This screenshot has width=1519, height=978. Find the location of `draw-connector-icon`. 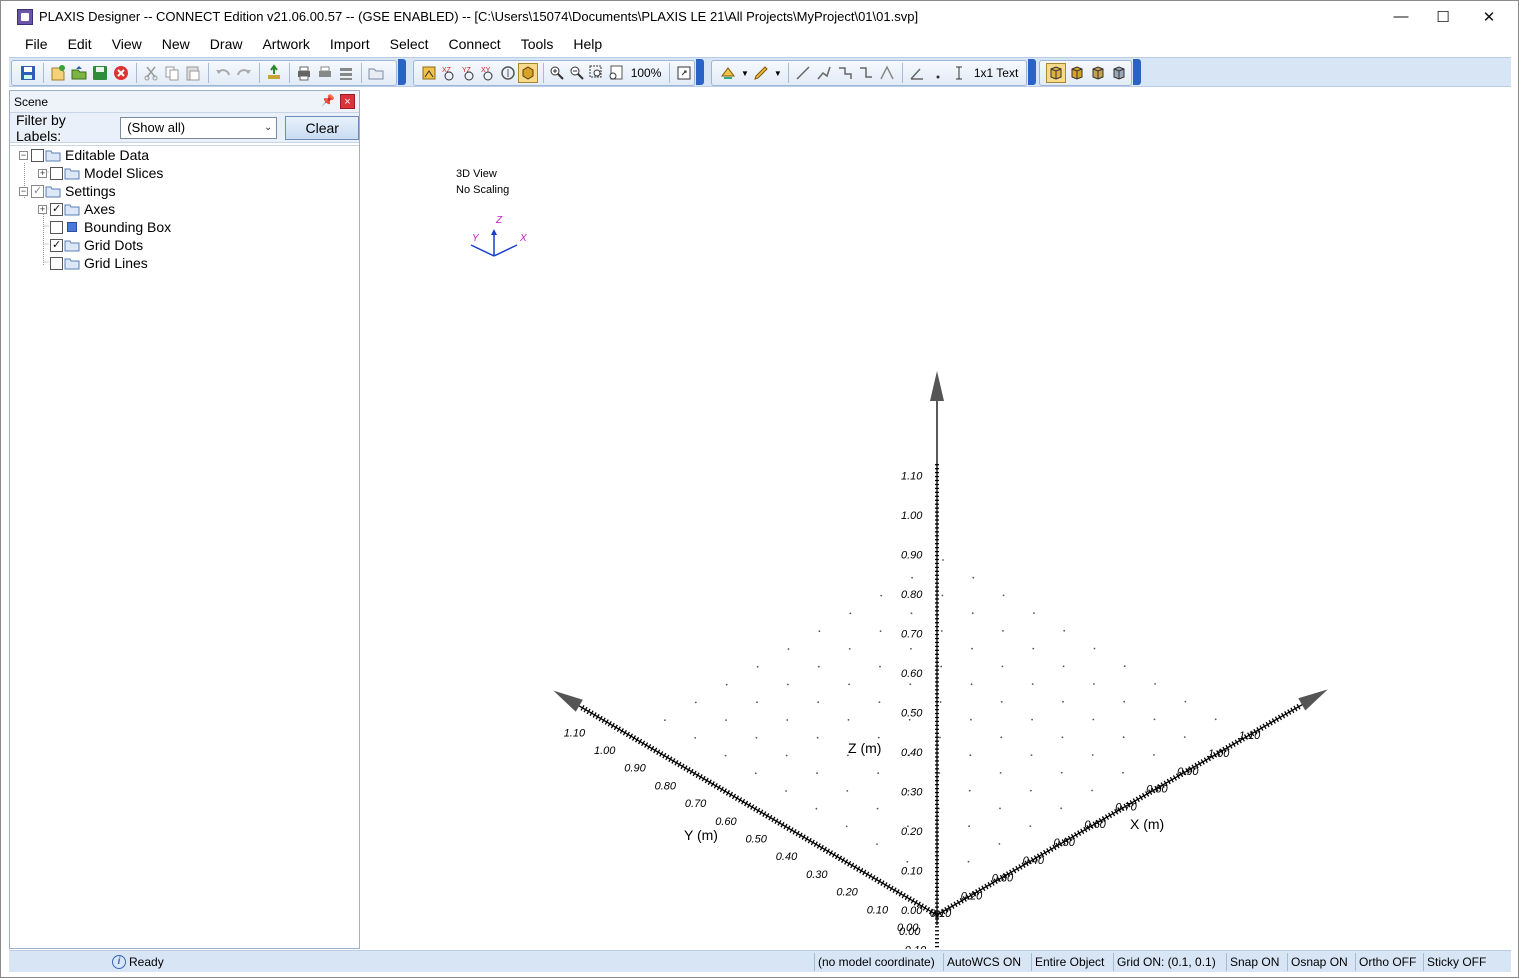

draw-connector-icon is located at coordinates (845, 73).